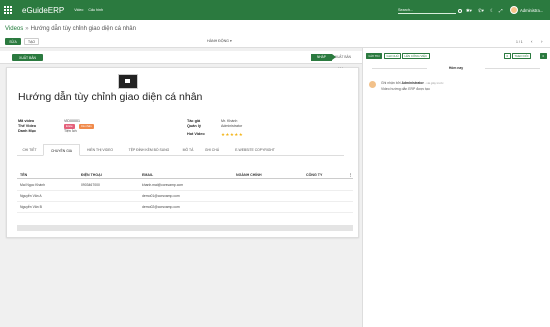 The image size is (550, 327). I want to click on field-value-code: VID00001, so click(72, 121).